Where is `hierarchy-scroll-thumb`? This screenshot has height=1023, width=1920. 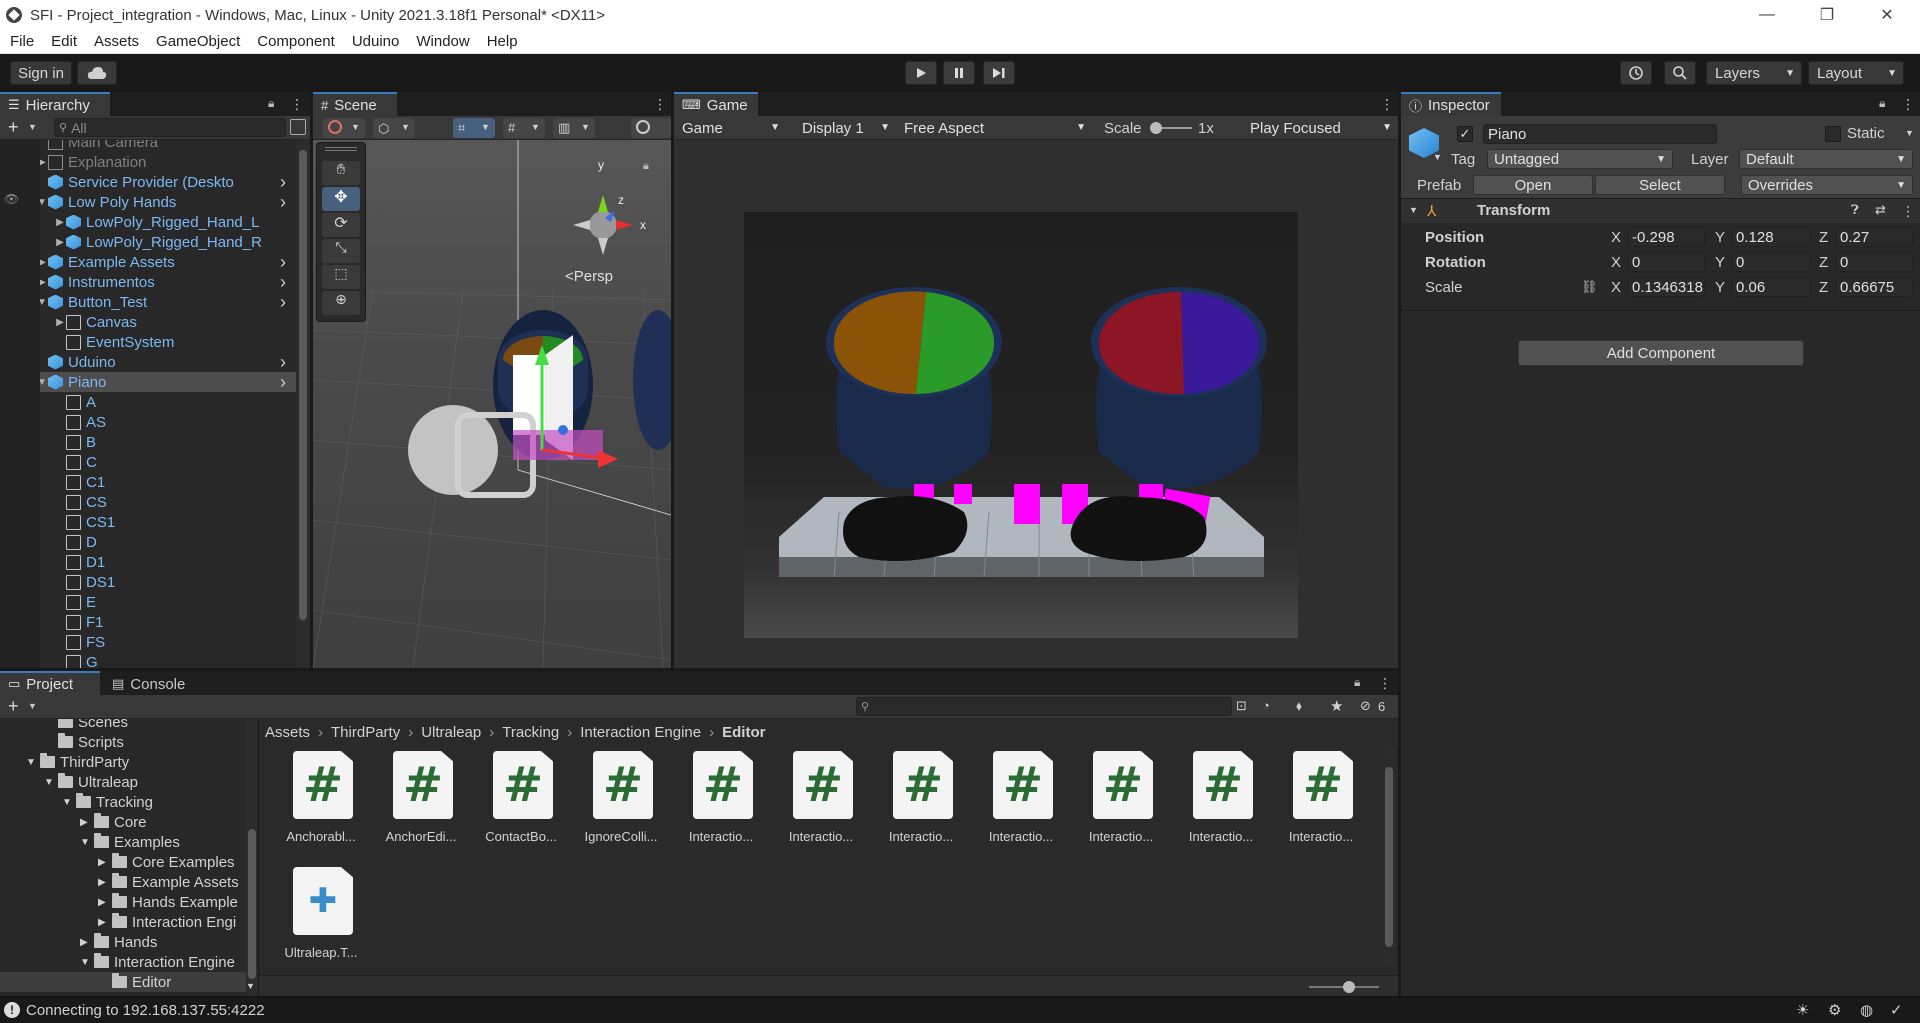
hierarchy-scroll-thumb is located at coordinates (303, 385).